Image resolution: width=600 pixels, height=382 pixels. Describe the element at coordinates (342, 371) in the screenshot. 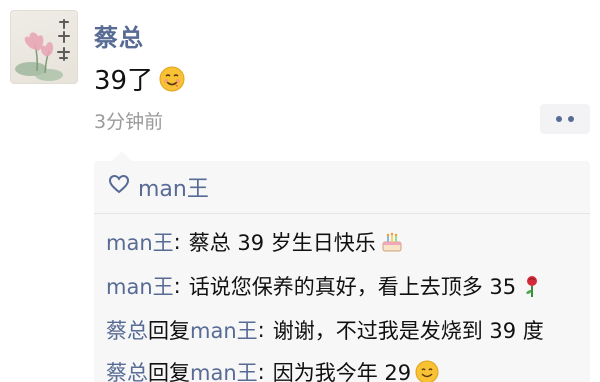

I see `comment-text: 因为我今年 29` at that location.